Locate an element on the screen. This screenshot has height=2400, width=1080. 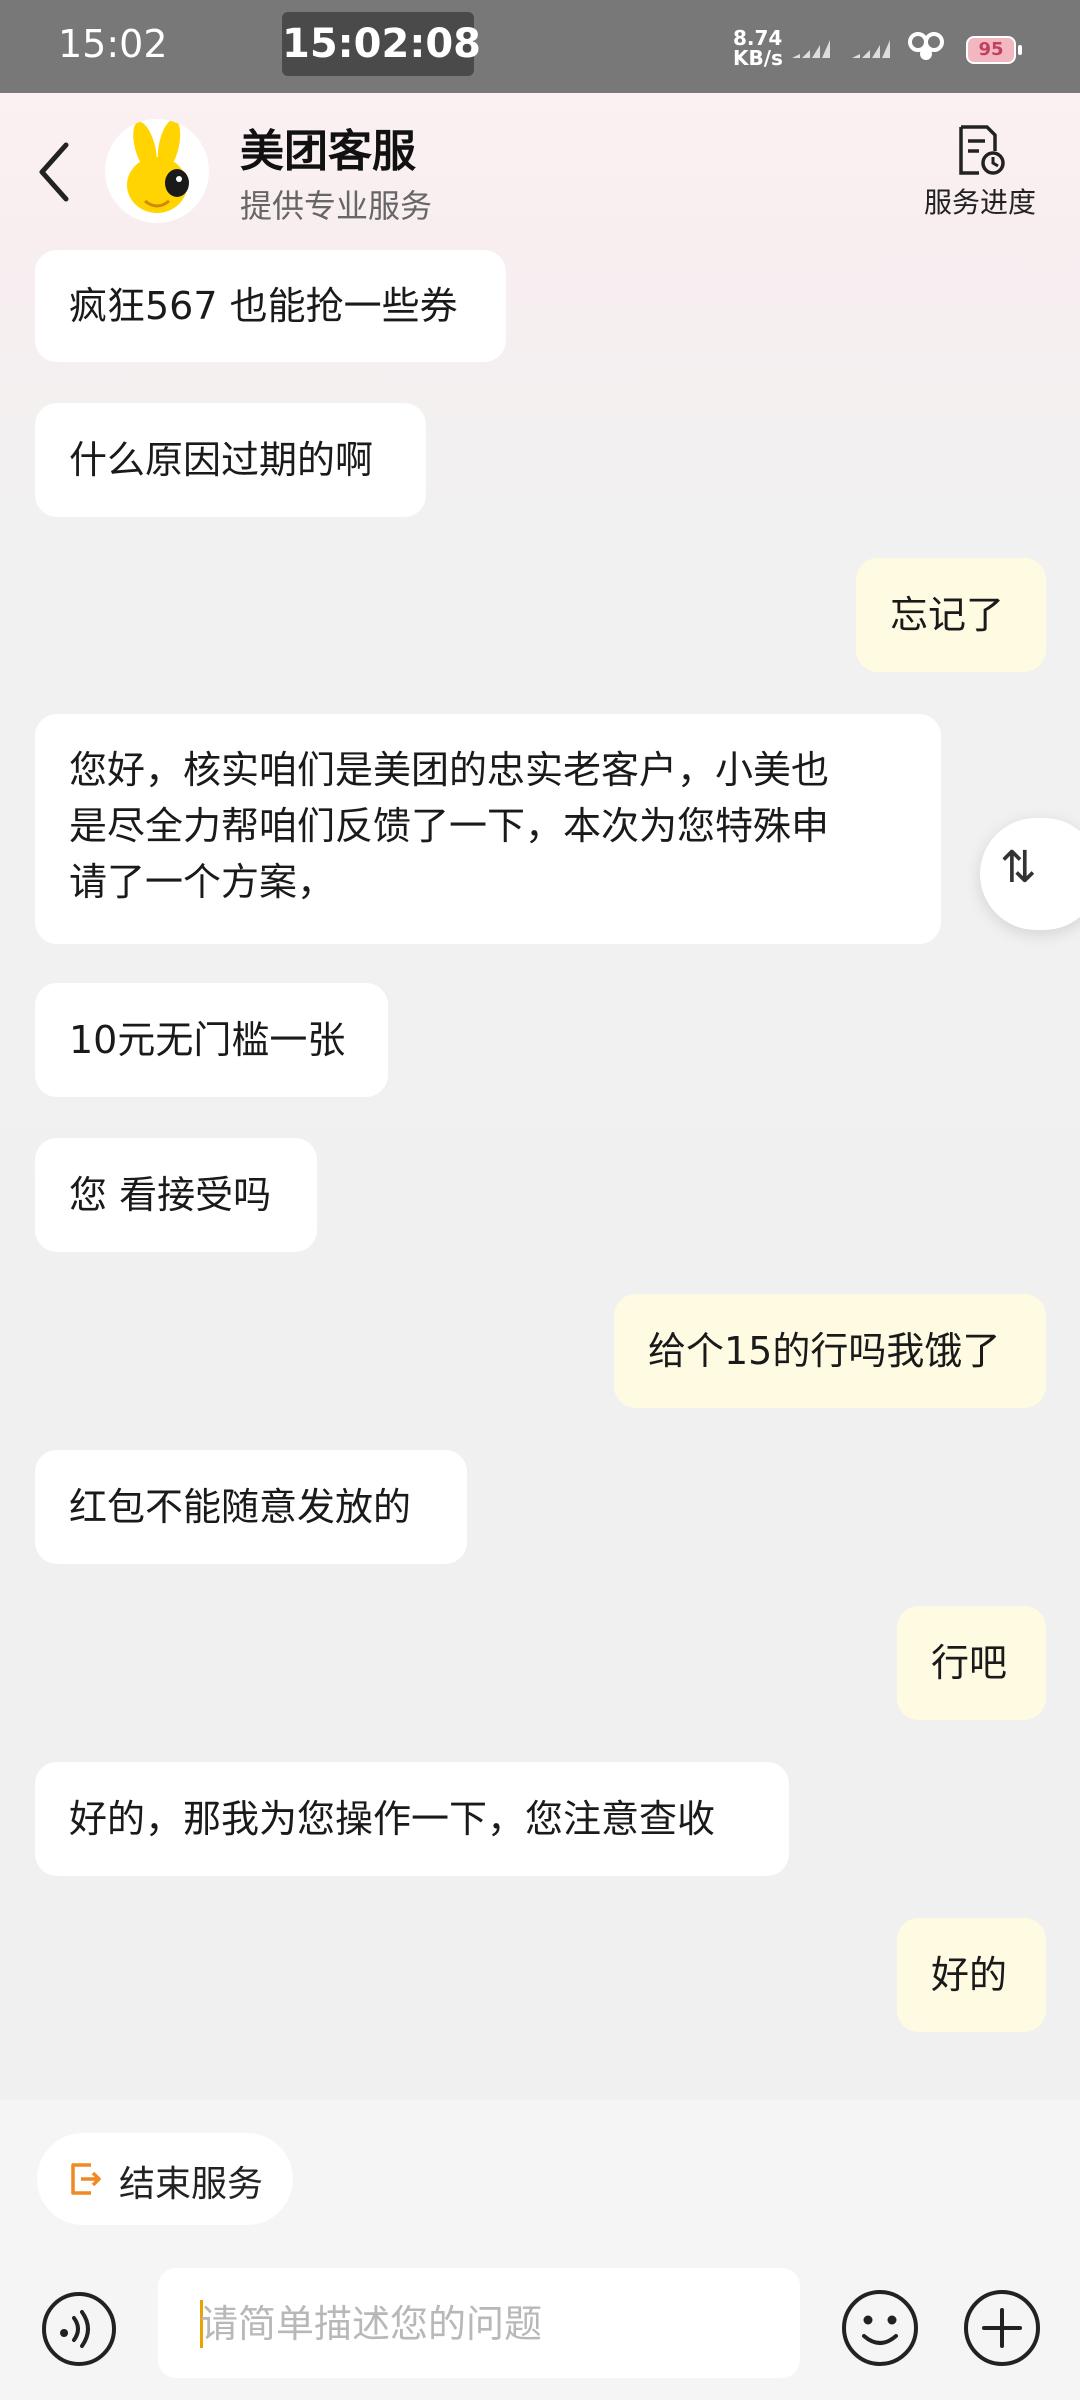
message-outgoing: 给个15的行吗我饿了 is located at coordinates (830, 1351).